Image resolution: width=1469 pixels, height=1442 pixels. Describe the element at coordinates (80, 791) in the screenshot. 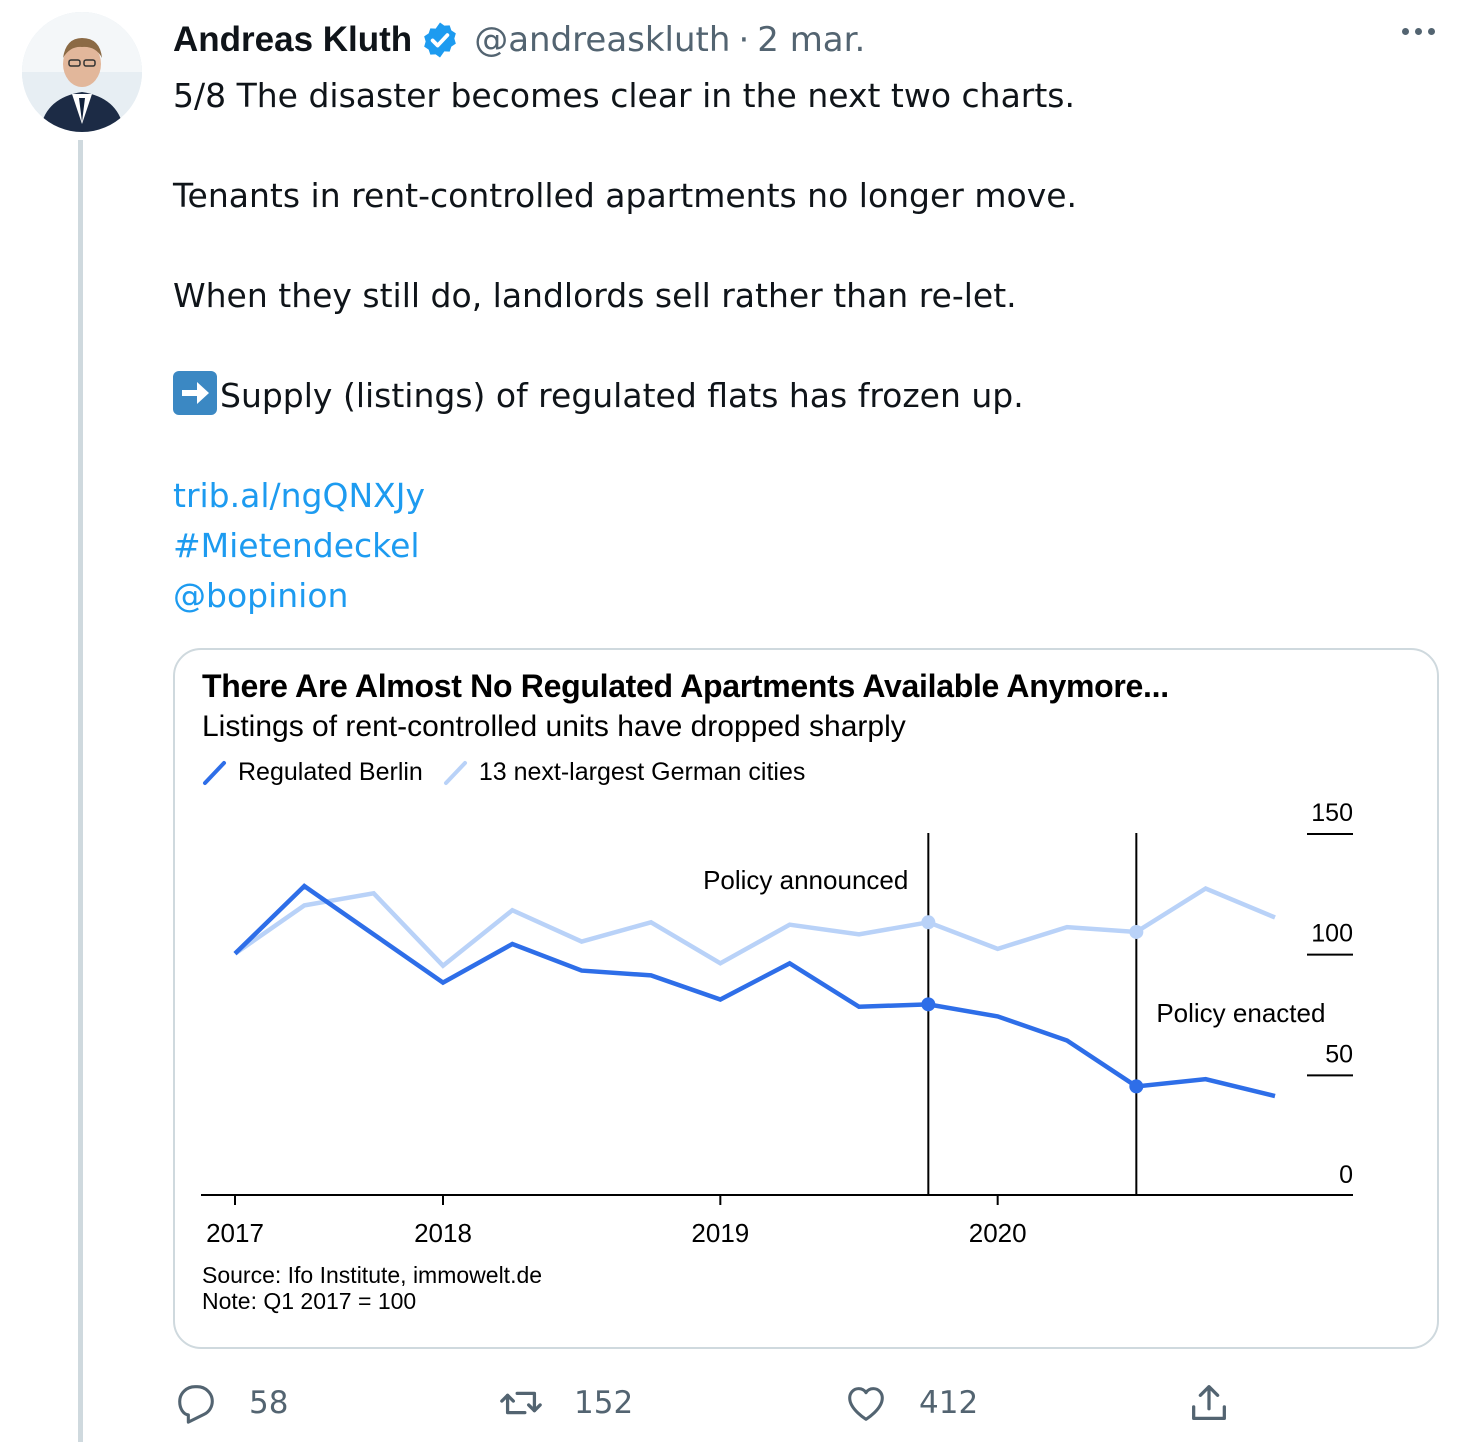

I see `thread-connector-line` at that location.